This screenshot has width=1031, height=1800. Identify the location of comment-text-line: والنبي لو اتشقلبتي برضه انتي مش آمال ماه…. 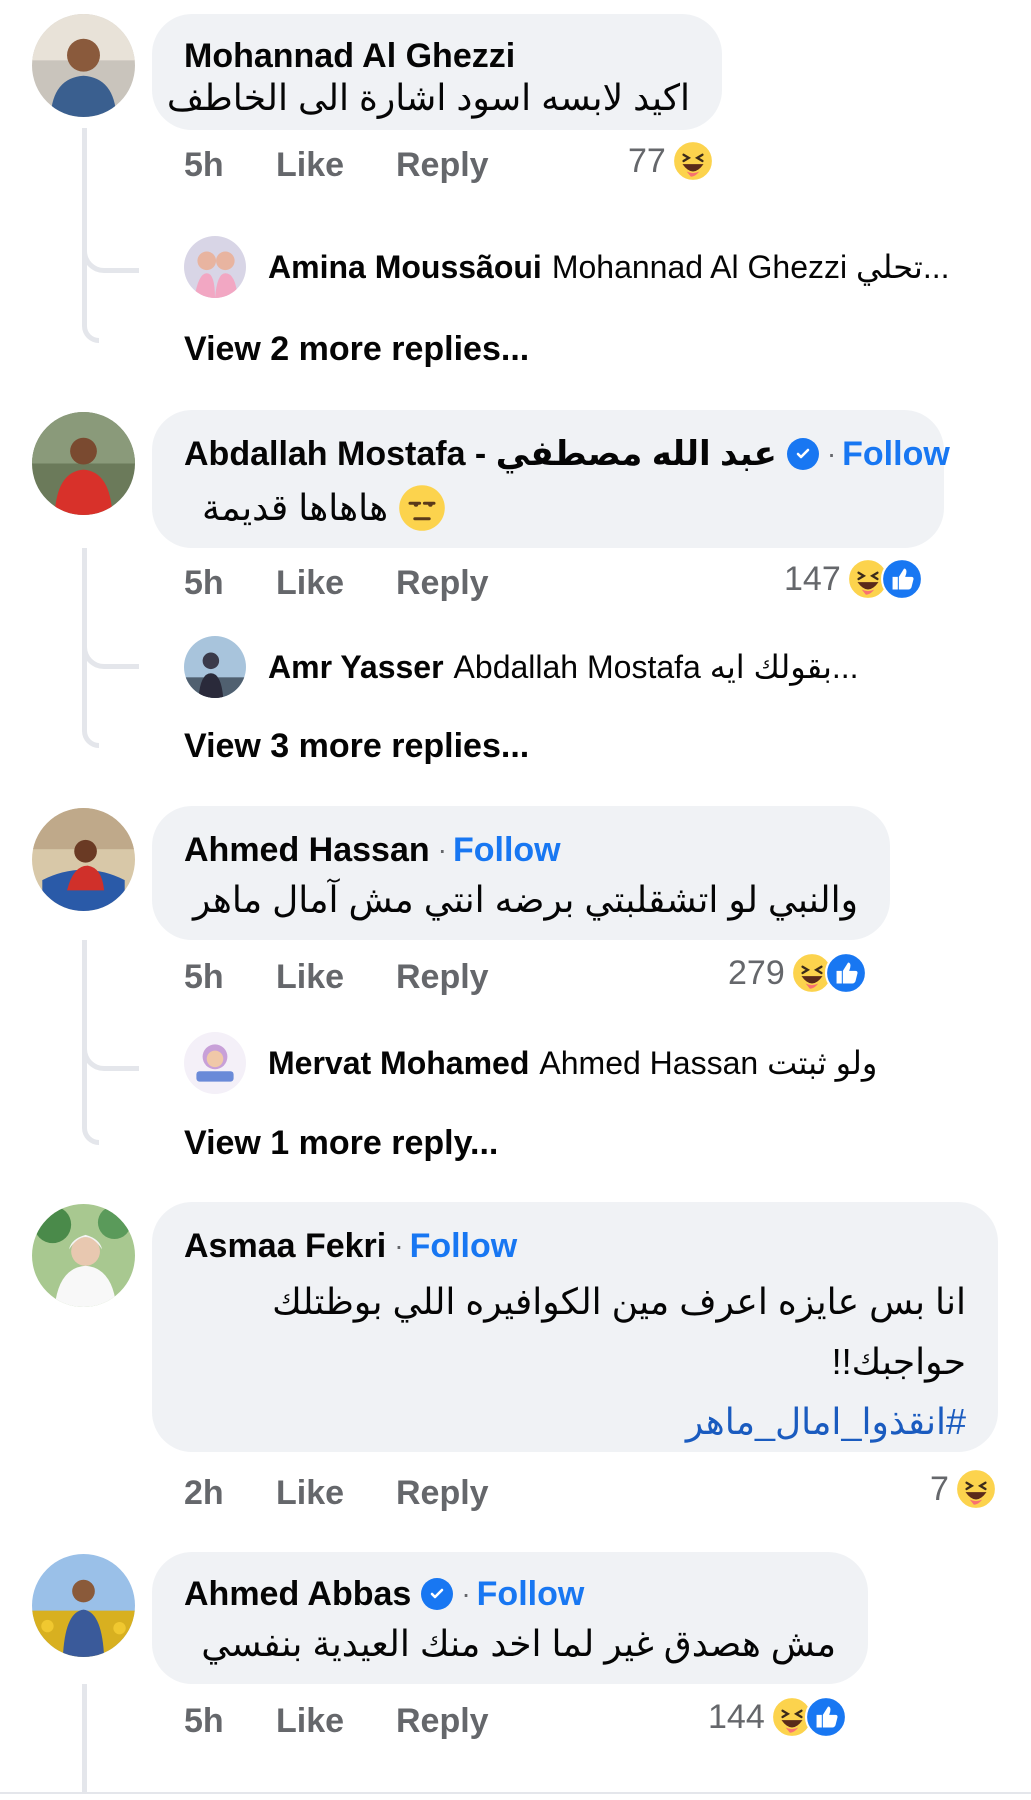
(525, 899).